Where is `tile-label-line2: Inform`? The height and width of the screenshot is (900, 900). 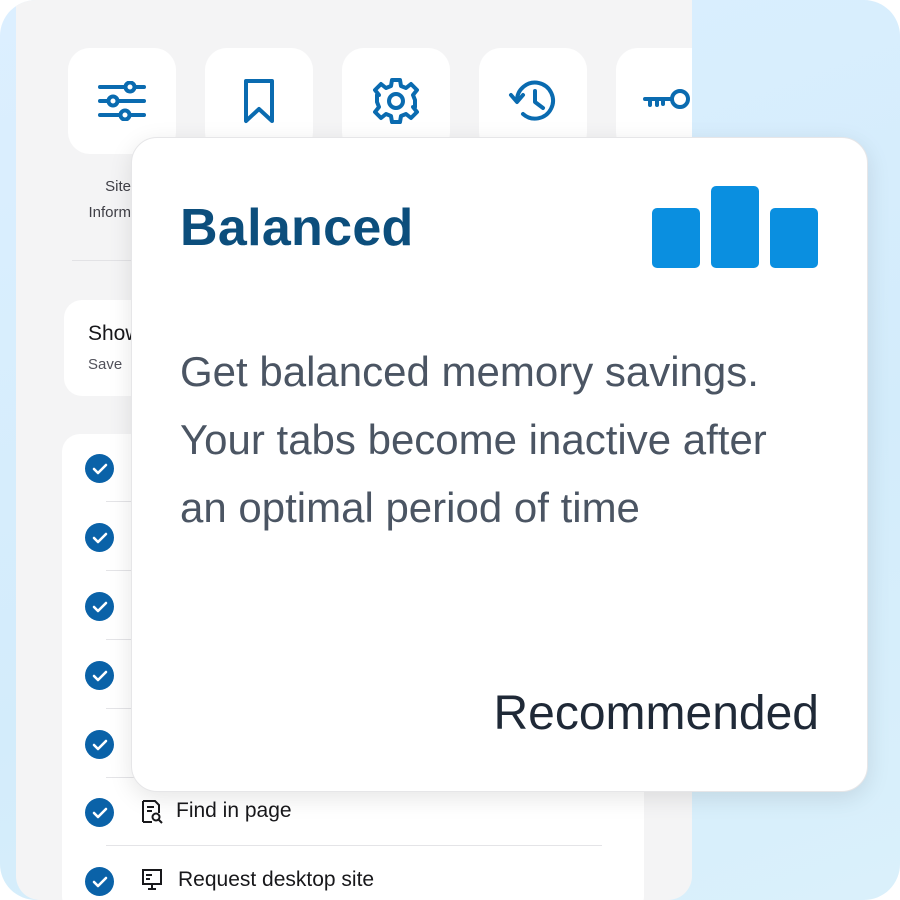 tile-label-line2: Inform is located at coordinates (109, 212).